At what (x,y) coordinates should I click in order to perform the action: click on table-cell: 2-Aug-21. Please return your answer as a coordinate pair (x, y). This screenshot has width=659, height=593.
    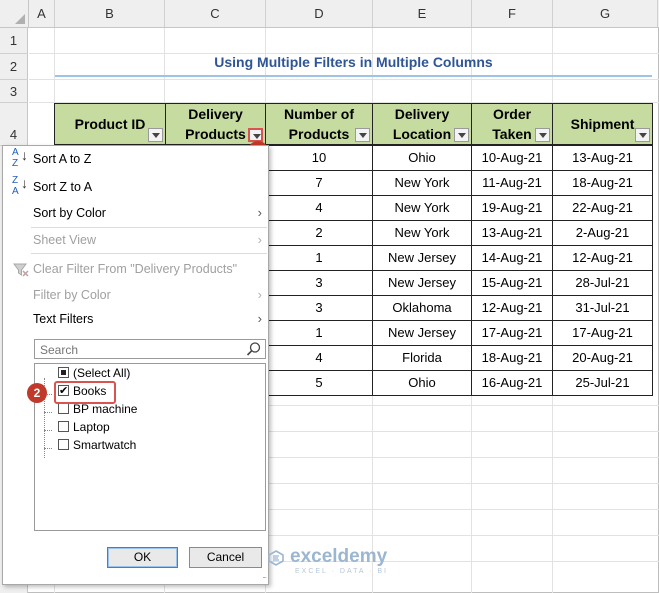
    Looking at the image, I should click on (602, 233).